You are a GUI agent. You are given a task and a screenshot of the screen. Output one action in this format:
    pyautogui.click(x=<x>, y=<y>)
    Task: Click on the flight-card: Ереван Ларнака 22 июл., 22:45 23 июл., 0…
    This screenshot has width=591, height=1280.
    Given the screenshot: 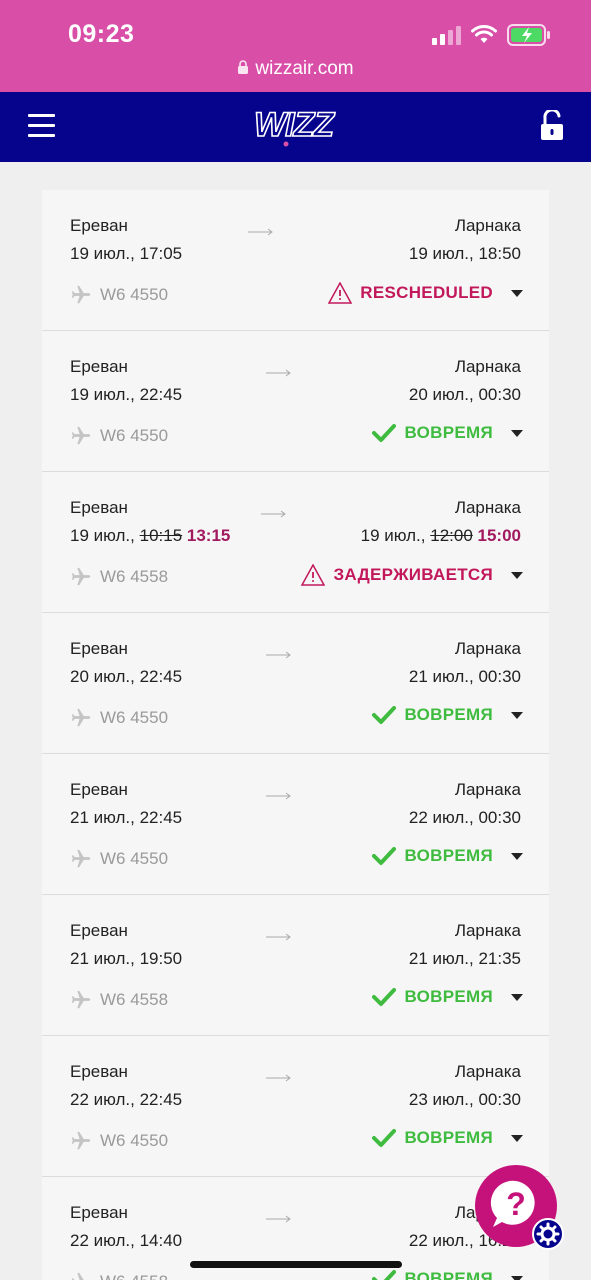 What is the action you would take?
    pyautogui.click(x=295, y=1106)
    